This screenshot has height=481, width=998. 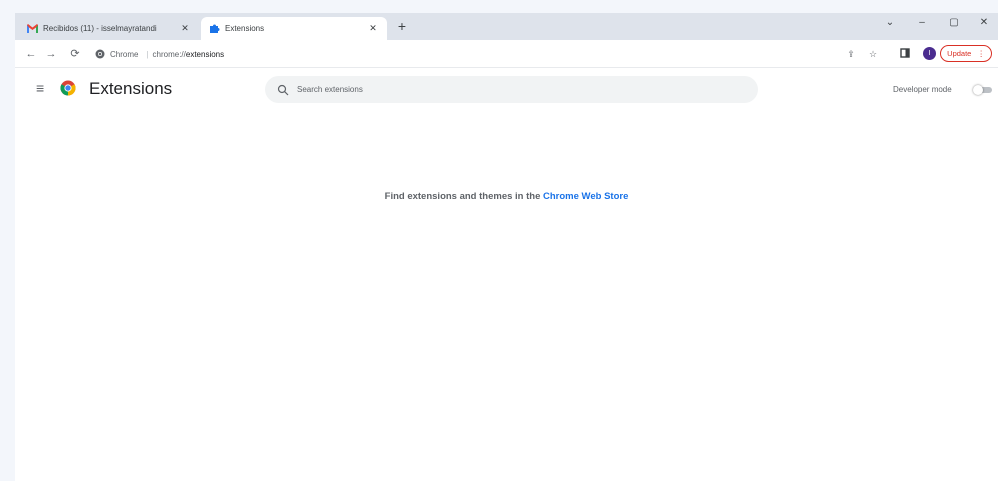 What do you see at coordinates (31, 54) in the screenshot?
I see `back-arrow-icon: ←` at bounding box center [31, 54].